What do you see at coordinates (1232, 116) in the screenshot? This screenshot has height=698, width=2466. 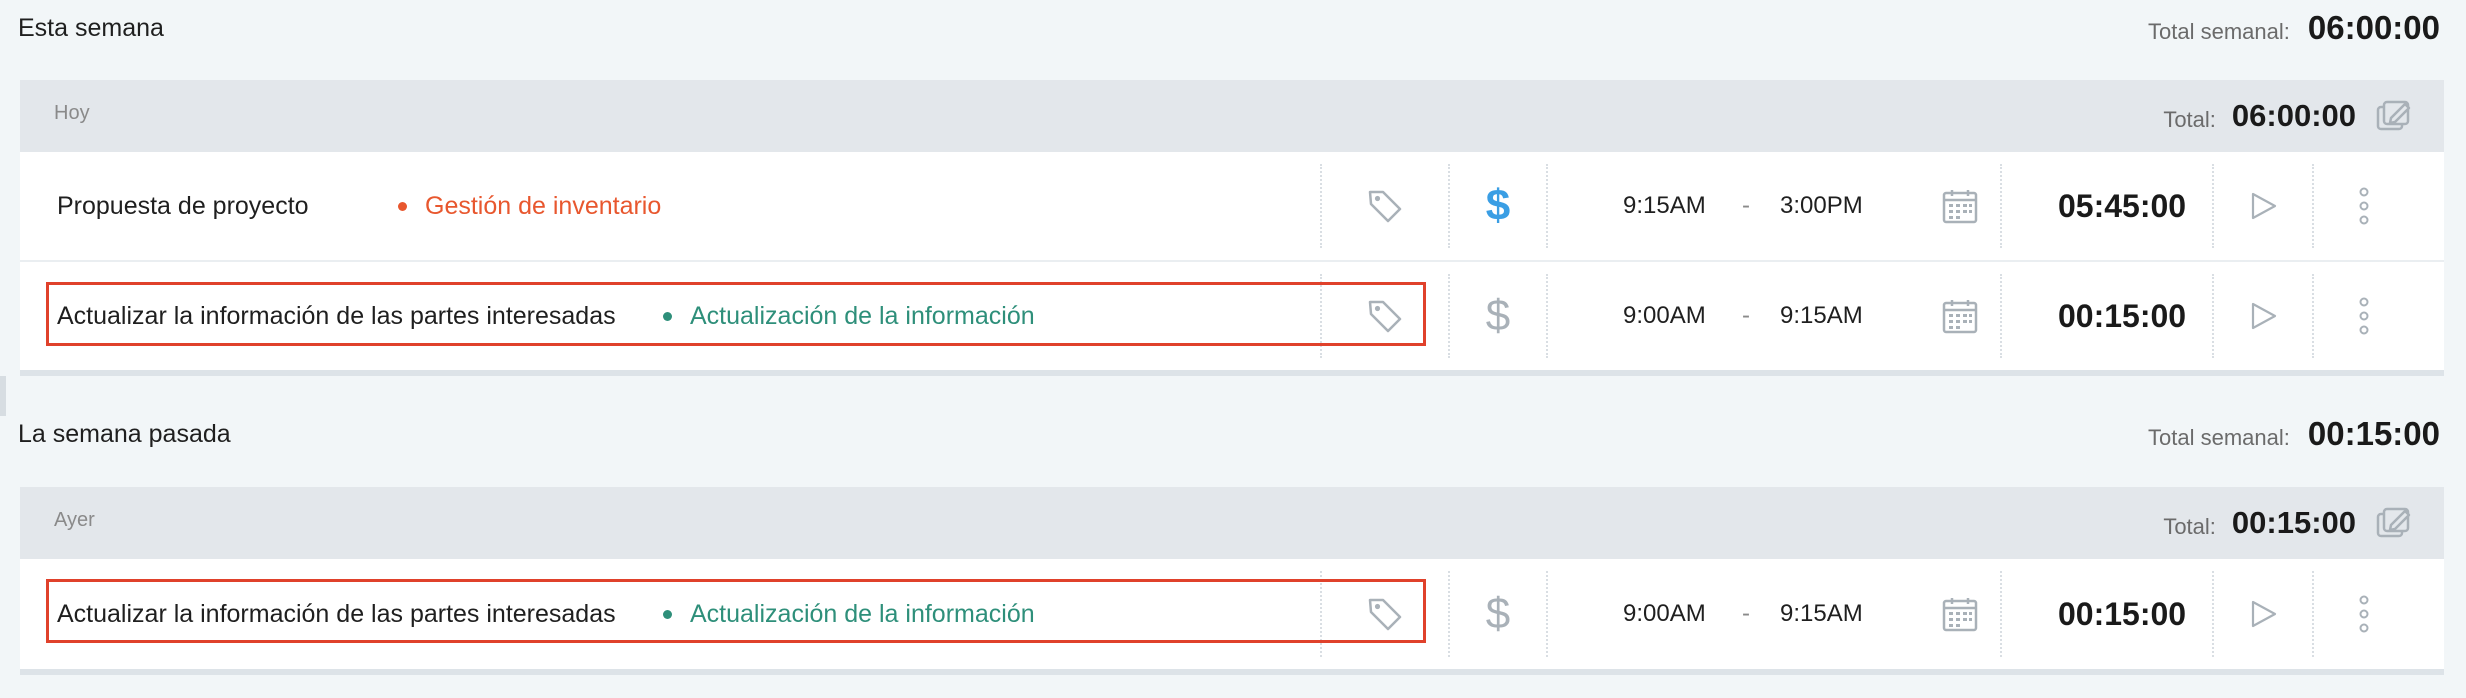 I see `day-header: Hoy Total: 06:00:00` at bounding box center [1232, 116].